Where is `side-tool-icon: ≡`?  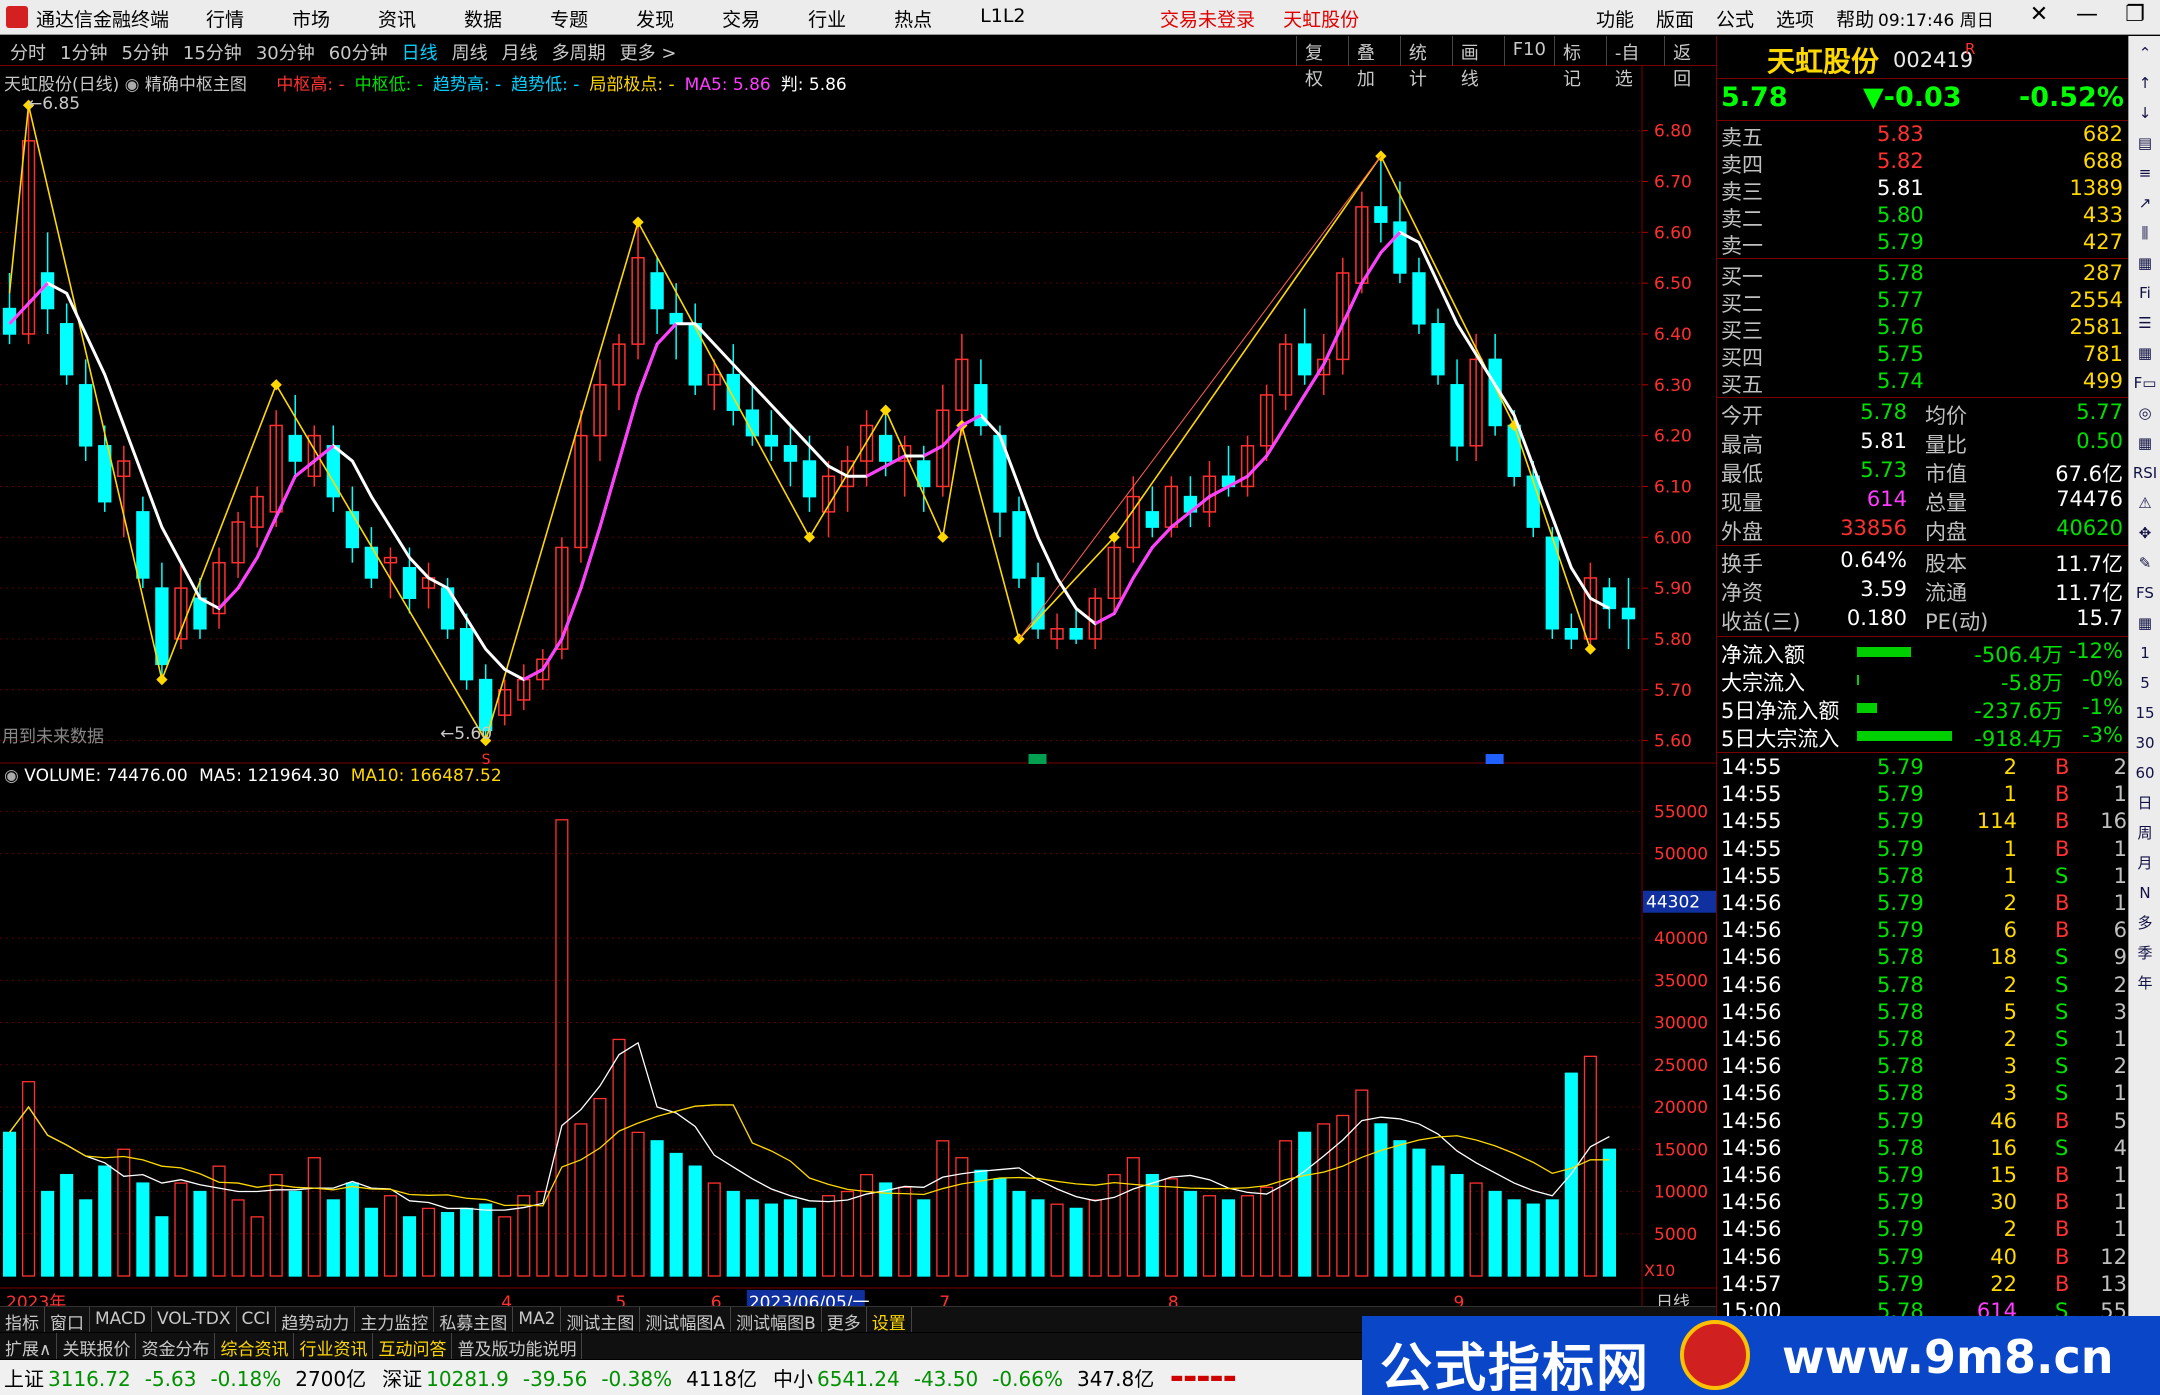
side-tool-icon: ≡ is located at coordinates (2145, 173).